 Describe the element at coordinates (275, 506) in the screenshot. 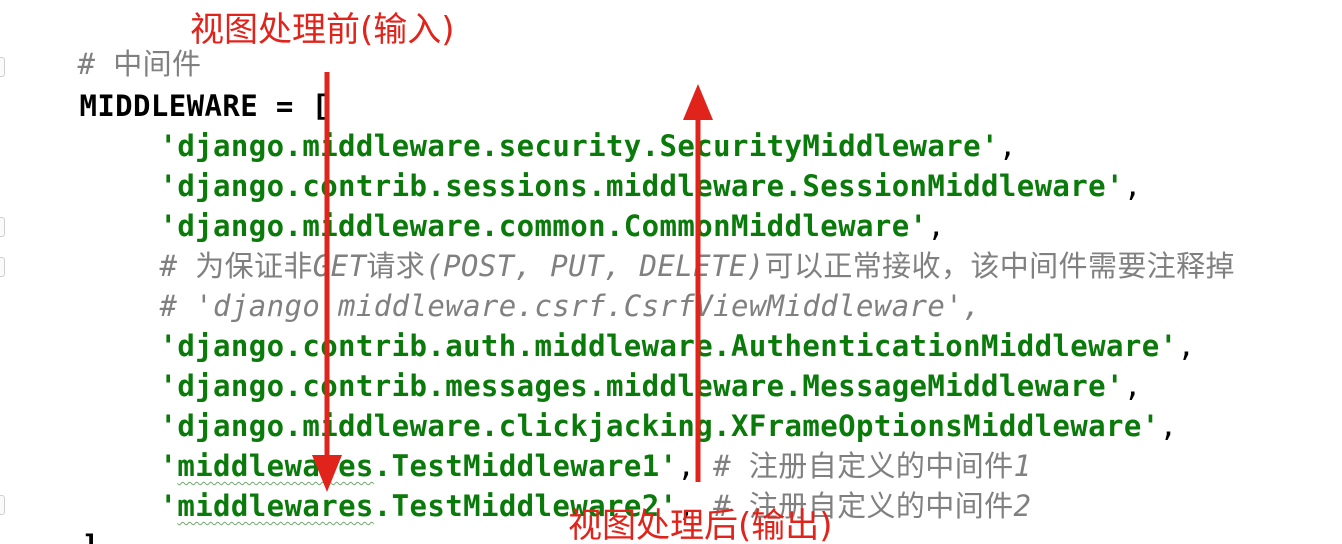

I see `package-name: middlewares` at that location.